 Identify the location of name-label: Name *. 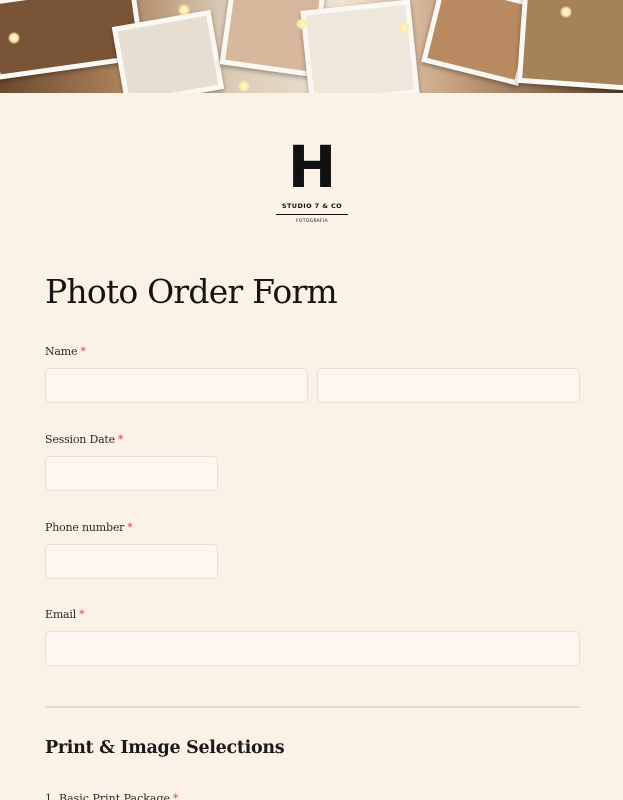
(65, 351).